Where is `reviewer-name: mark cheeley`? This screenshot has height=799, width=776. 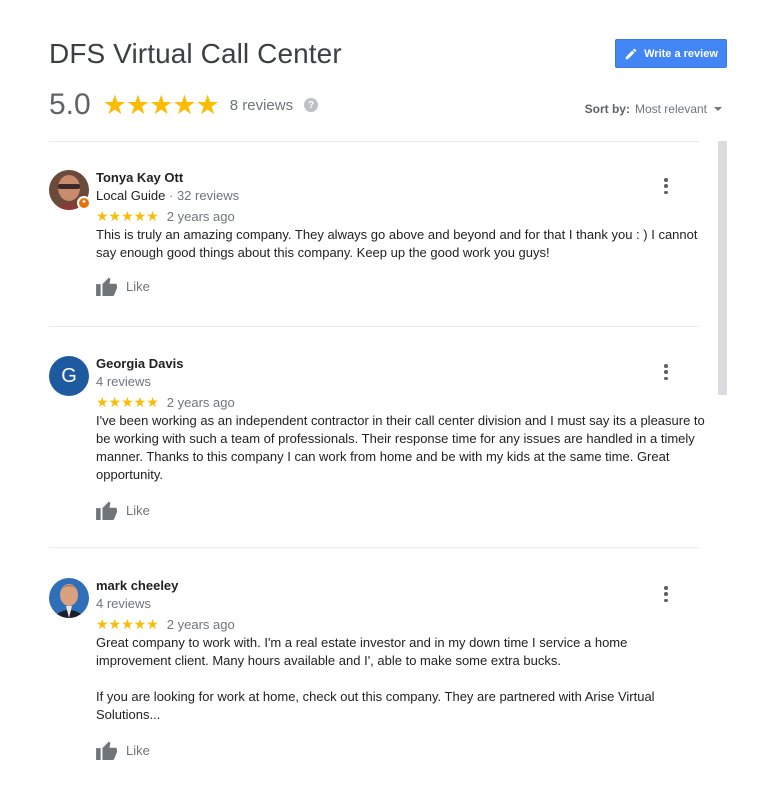
reviewer-name: mark cheeley is located at coordinates (137, 585).